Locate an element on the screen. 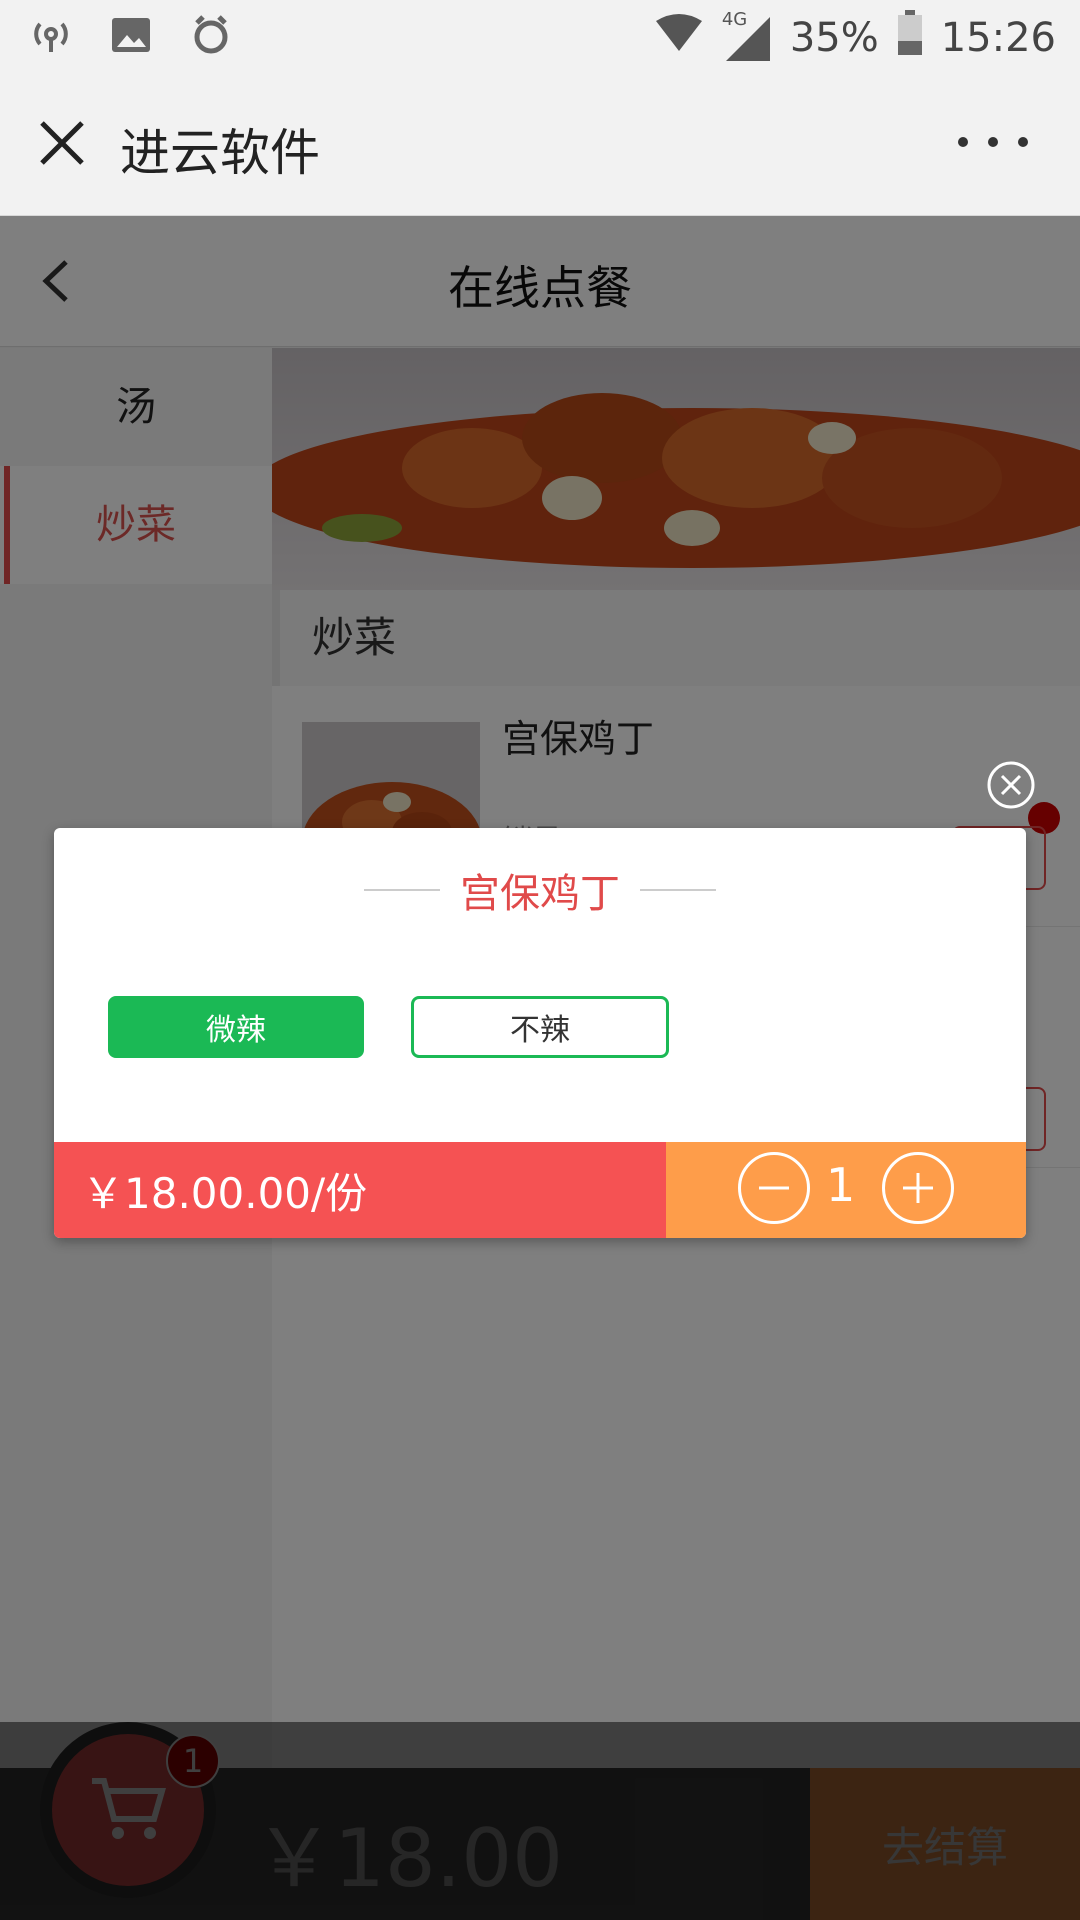 This screenshot has width=1080, height=1920. clock: 15:26 is located at coordinates (998, 38).